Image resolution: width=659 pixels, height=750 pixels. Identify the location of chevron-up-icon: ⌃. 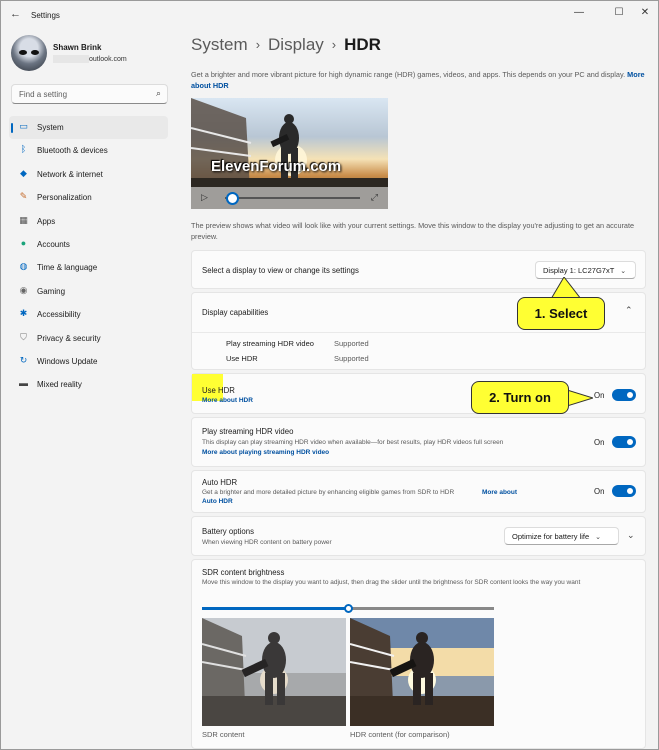
(629, 310).